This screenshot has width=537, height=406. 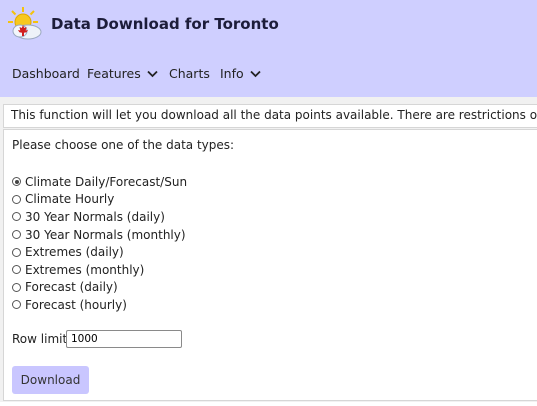 What do you see at coordinates (268, 75) in the screenshot?
I see `main-nav: Dashboard Features Charts Info` at bounding box center [268, 75].